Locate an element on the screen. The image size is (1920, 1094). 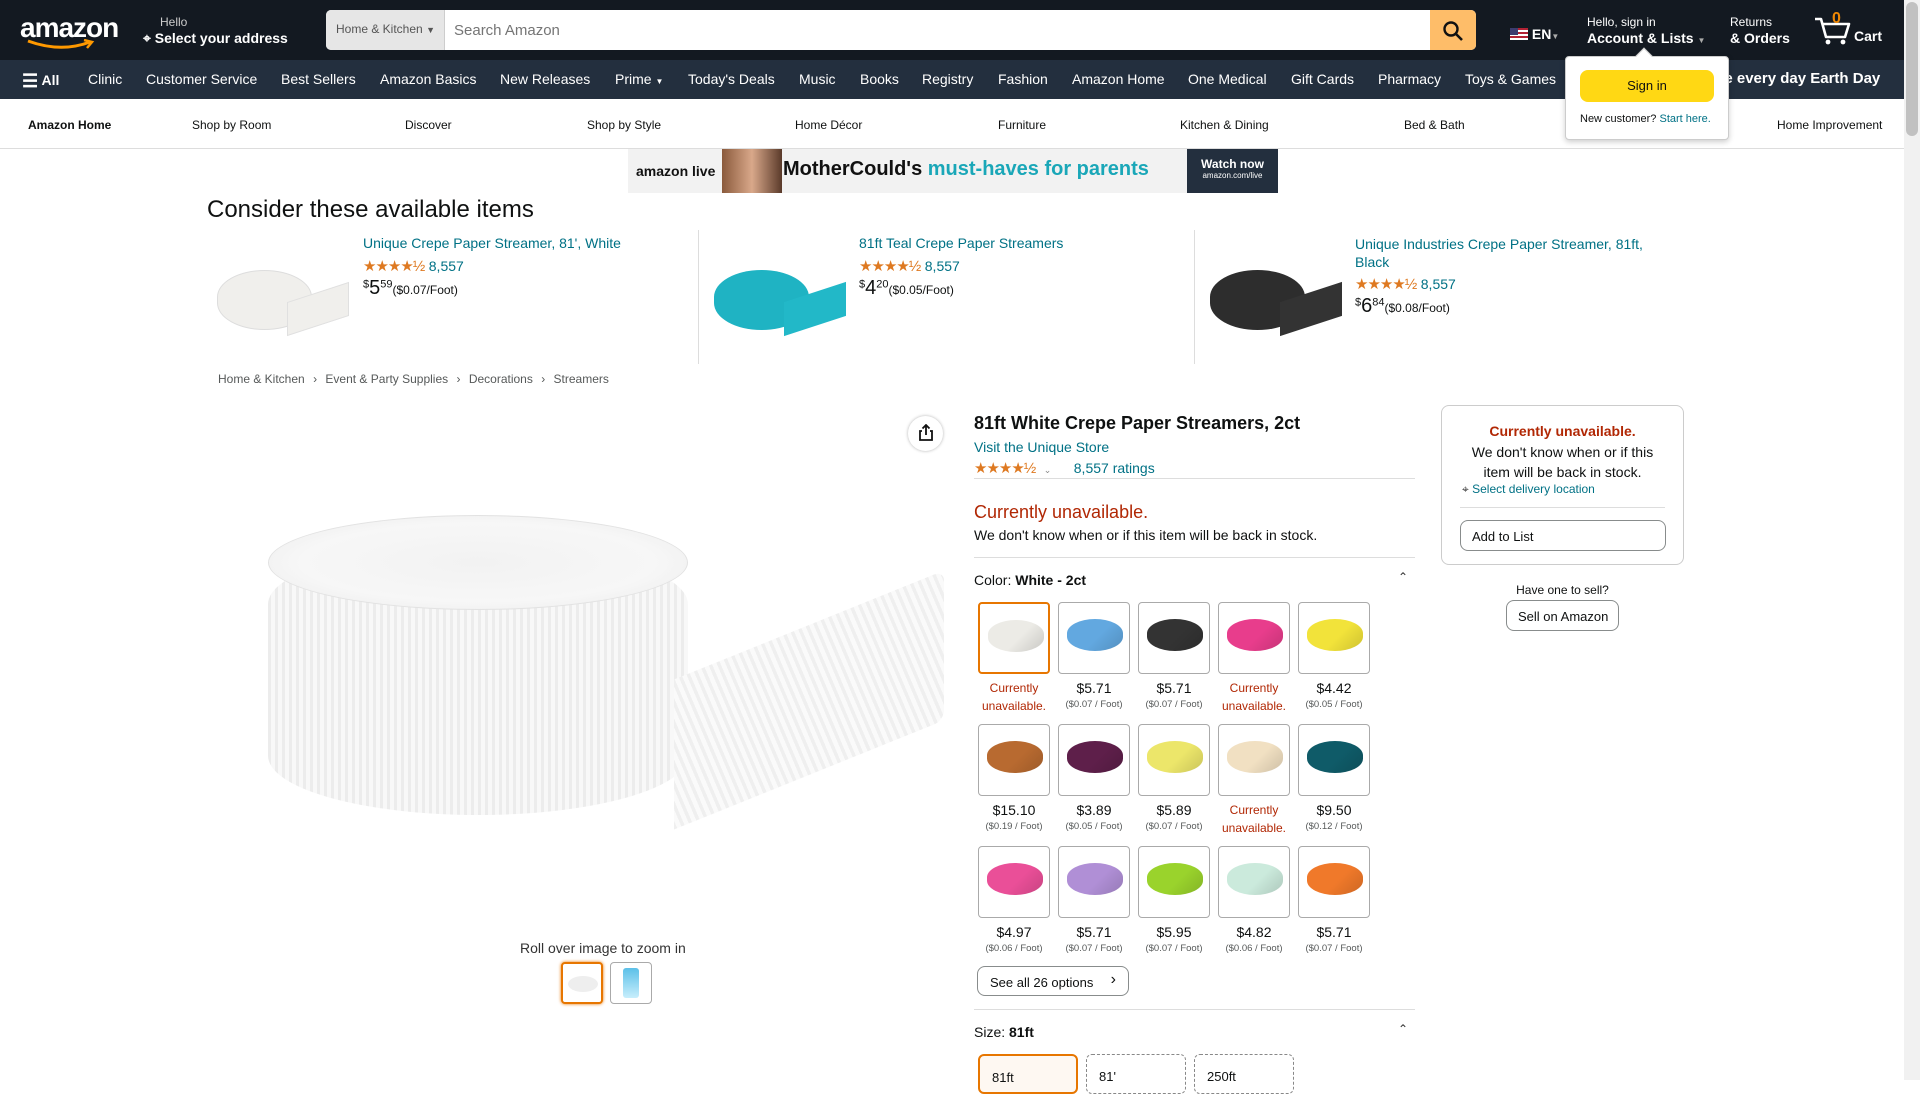
returns-orders: Returns & Orders is located at coordinates (1760, 30).